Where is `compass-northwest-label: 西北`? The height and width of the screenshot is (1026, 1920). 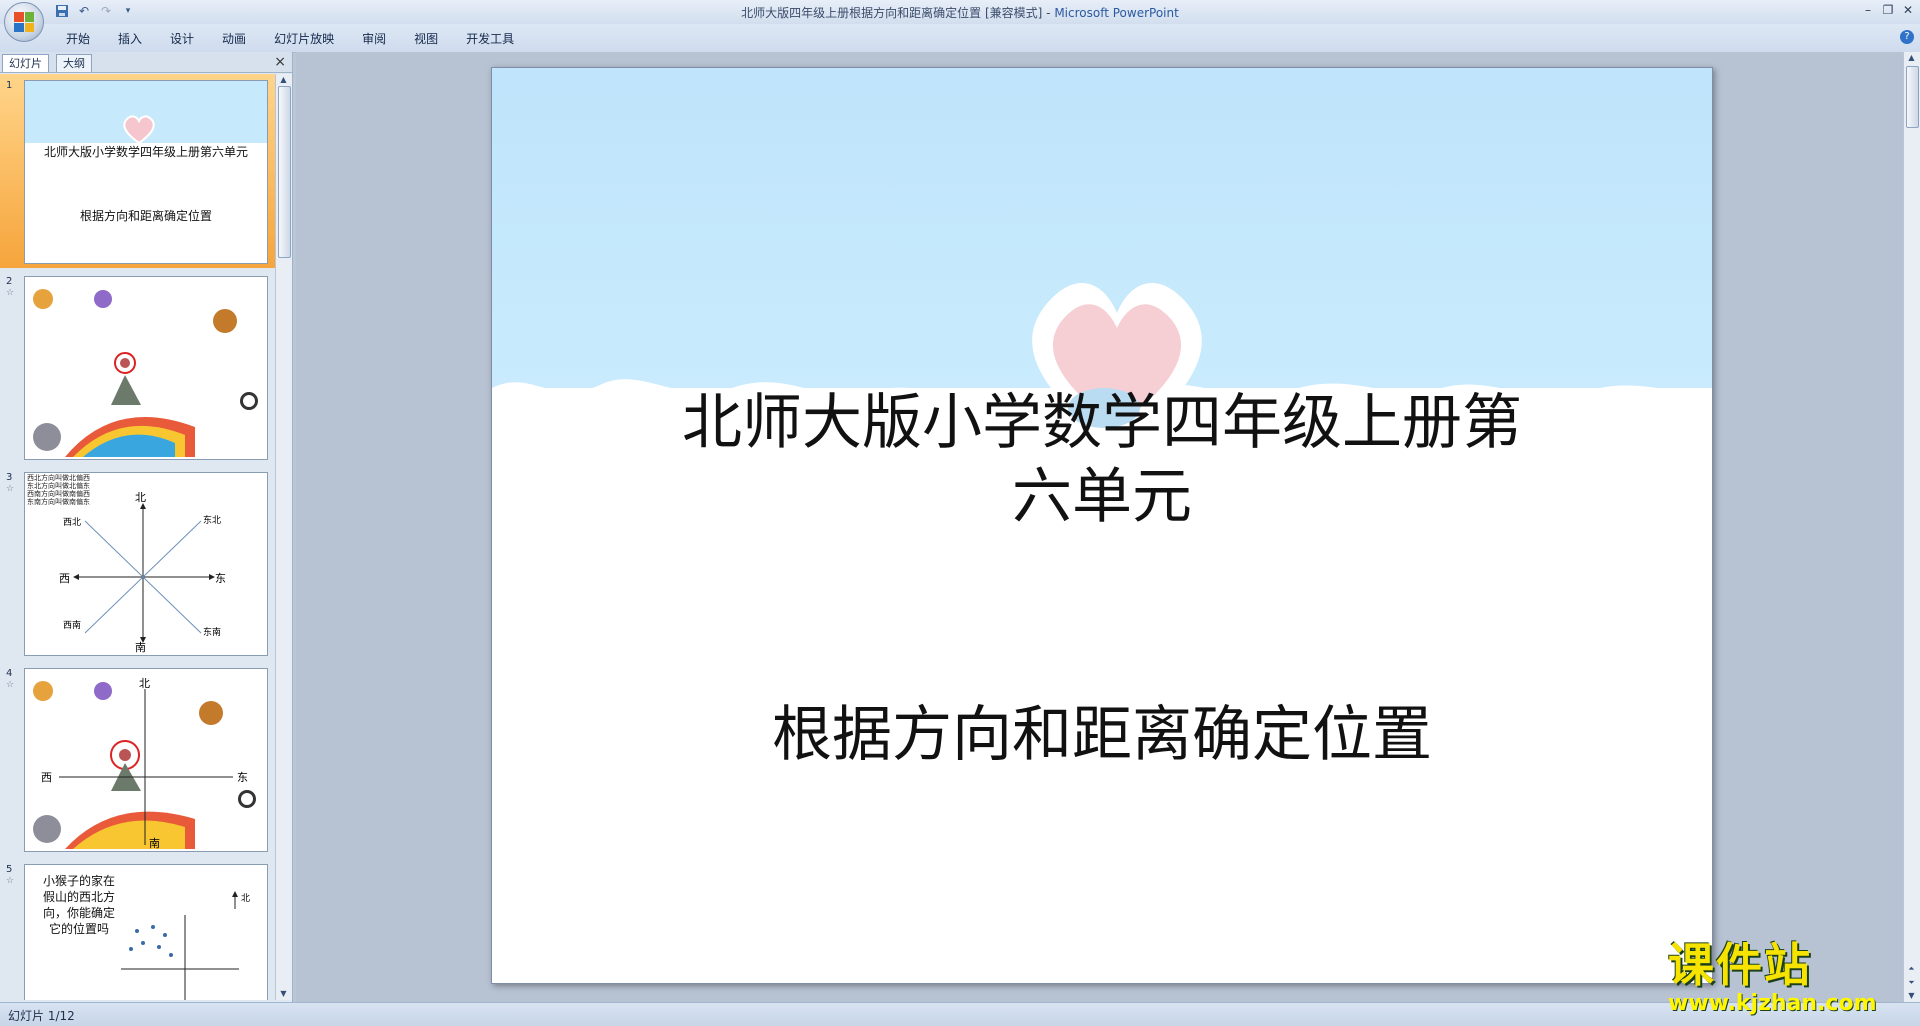 compass-northwest-label: 西北 is located at coordinates (72, 523).